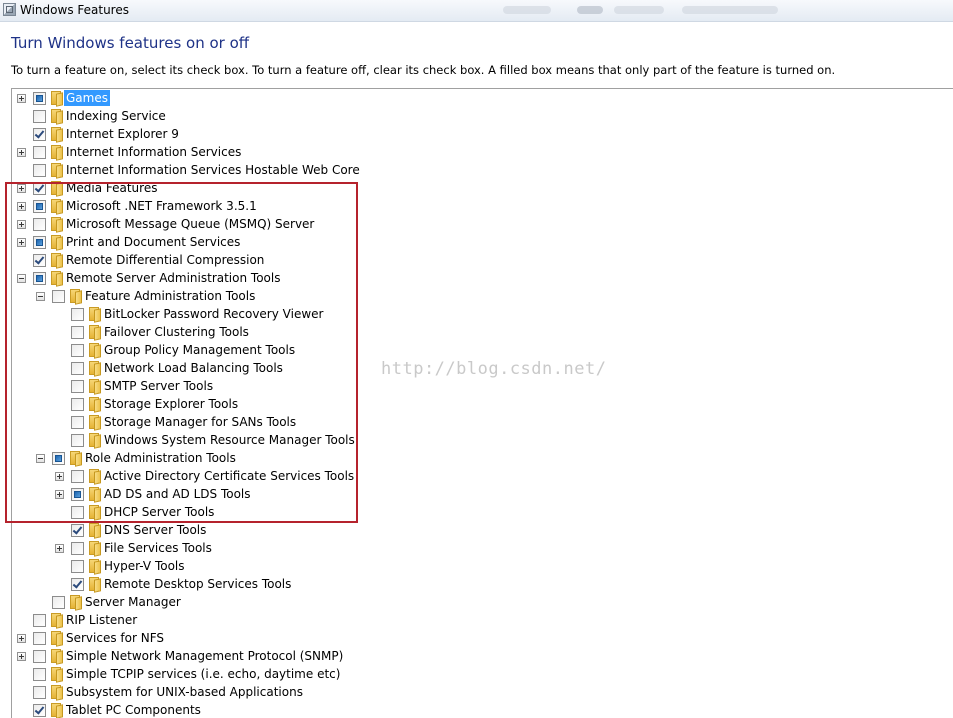 The image size is (953, 718). I want to click on tree-item: Failover Clustering Tools, so click(462, 332).